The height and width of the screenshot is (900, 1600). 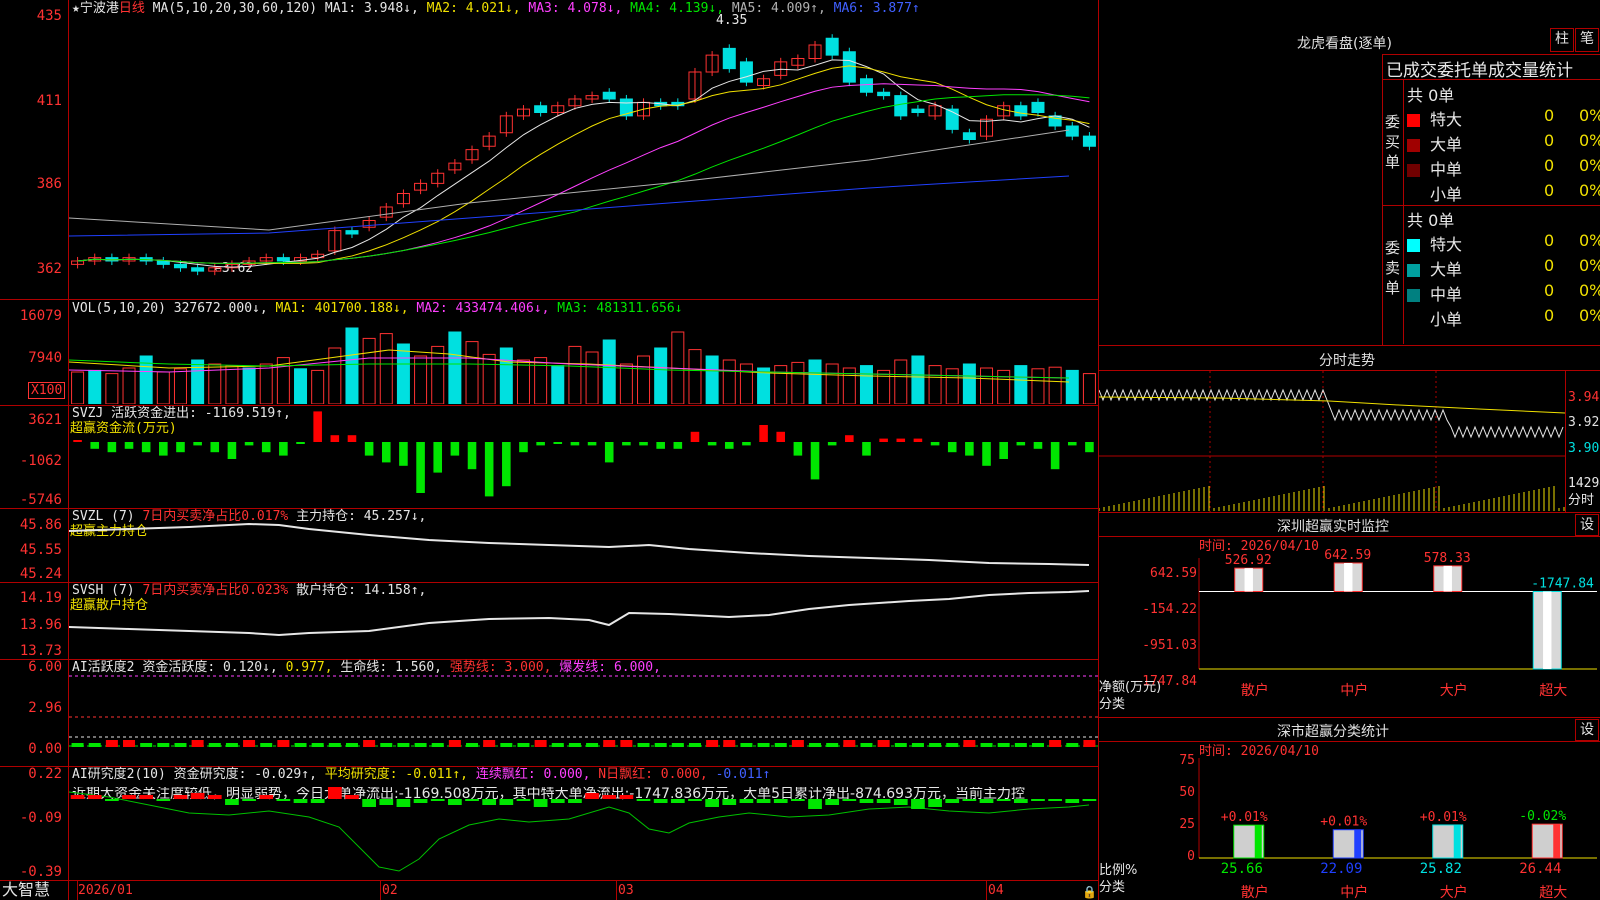 I want to click on monitor-value-label: 642.59, so click(x=1347, y=555).